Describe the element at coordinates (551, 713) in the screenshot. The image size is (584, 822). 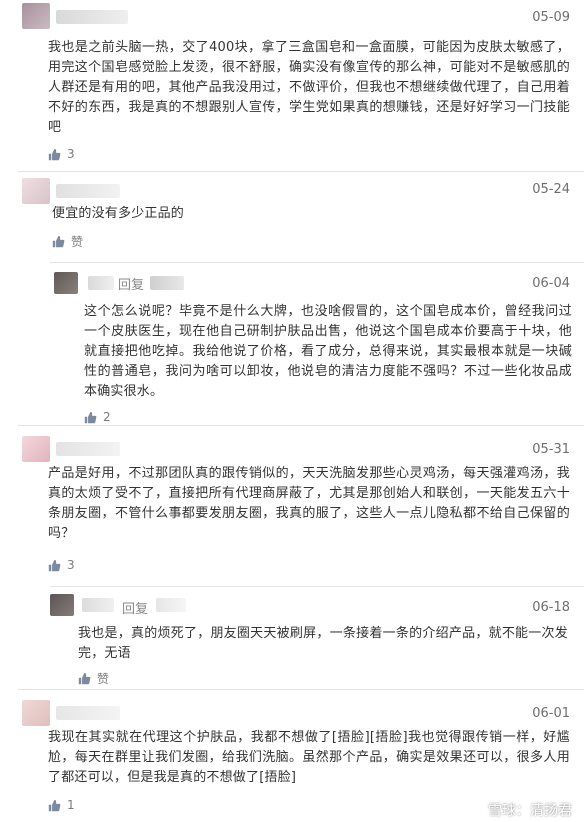
I see `comment-date: 06-01` at that location.